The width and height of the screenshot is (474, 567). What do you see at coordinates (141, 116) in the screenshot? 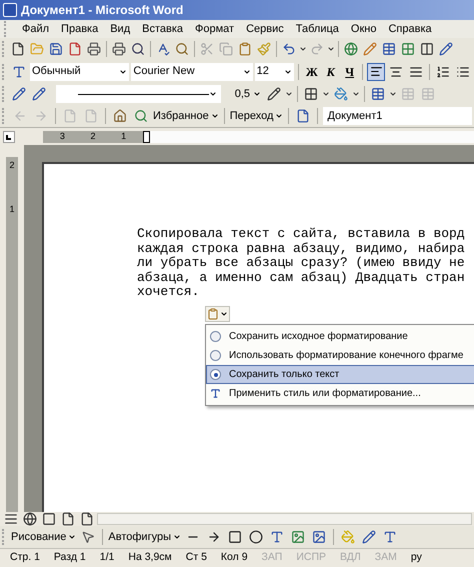
I see `search-icon` at bounding box center [141, 116].